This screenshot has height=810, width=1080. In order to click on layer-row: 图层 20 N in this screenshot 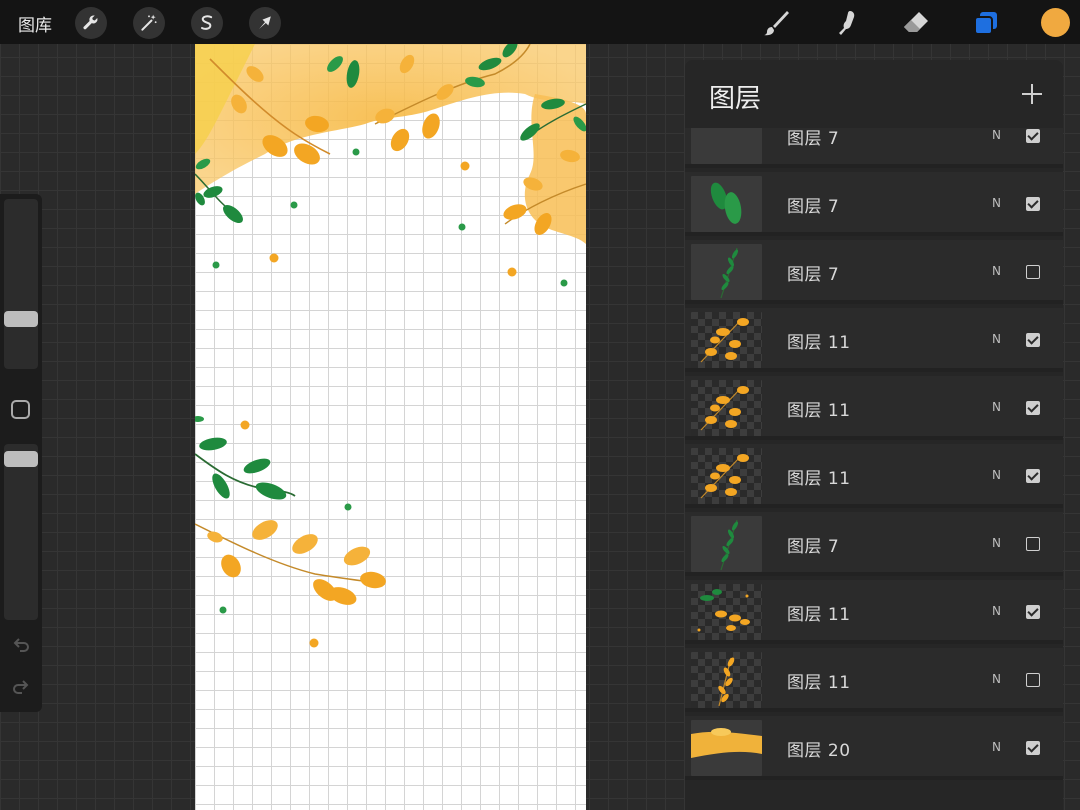, I will do `click(874, 748)`.